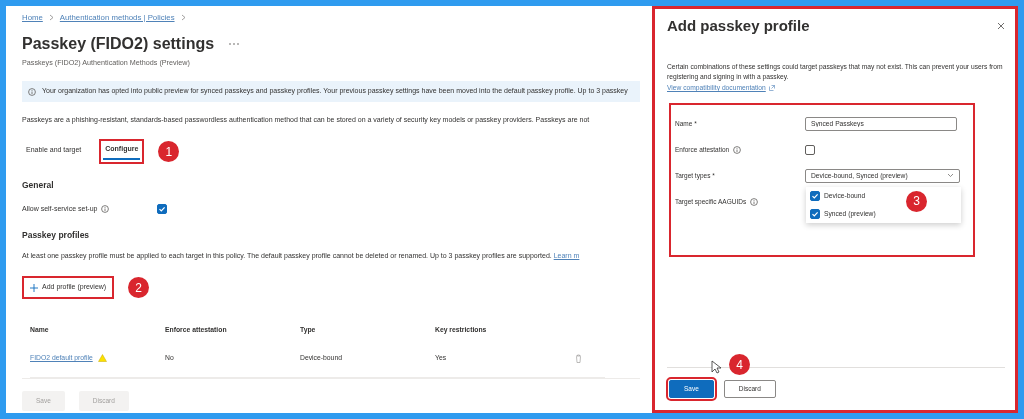 This screenshot has height=419, width=1024. What do you see at coordinates (234, 43) in the screenshot?
I see `more-icon` at bounding box center [234, 43].